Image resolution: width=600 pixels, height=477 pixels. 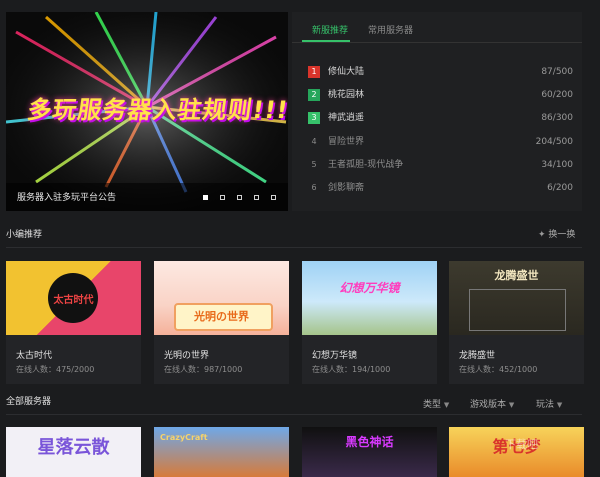 I want to click on thumb-title: 光明の世界, so click(x=221, y=316).